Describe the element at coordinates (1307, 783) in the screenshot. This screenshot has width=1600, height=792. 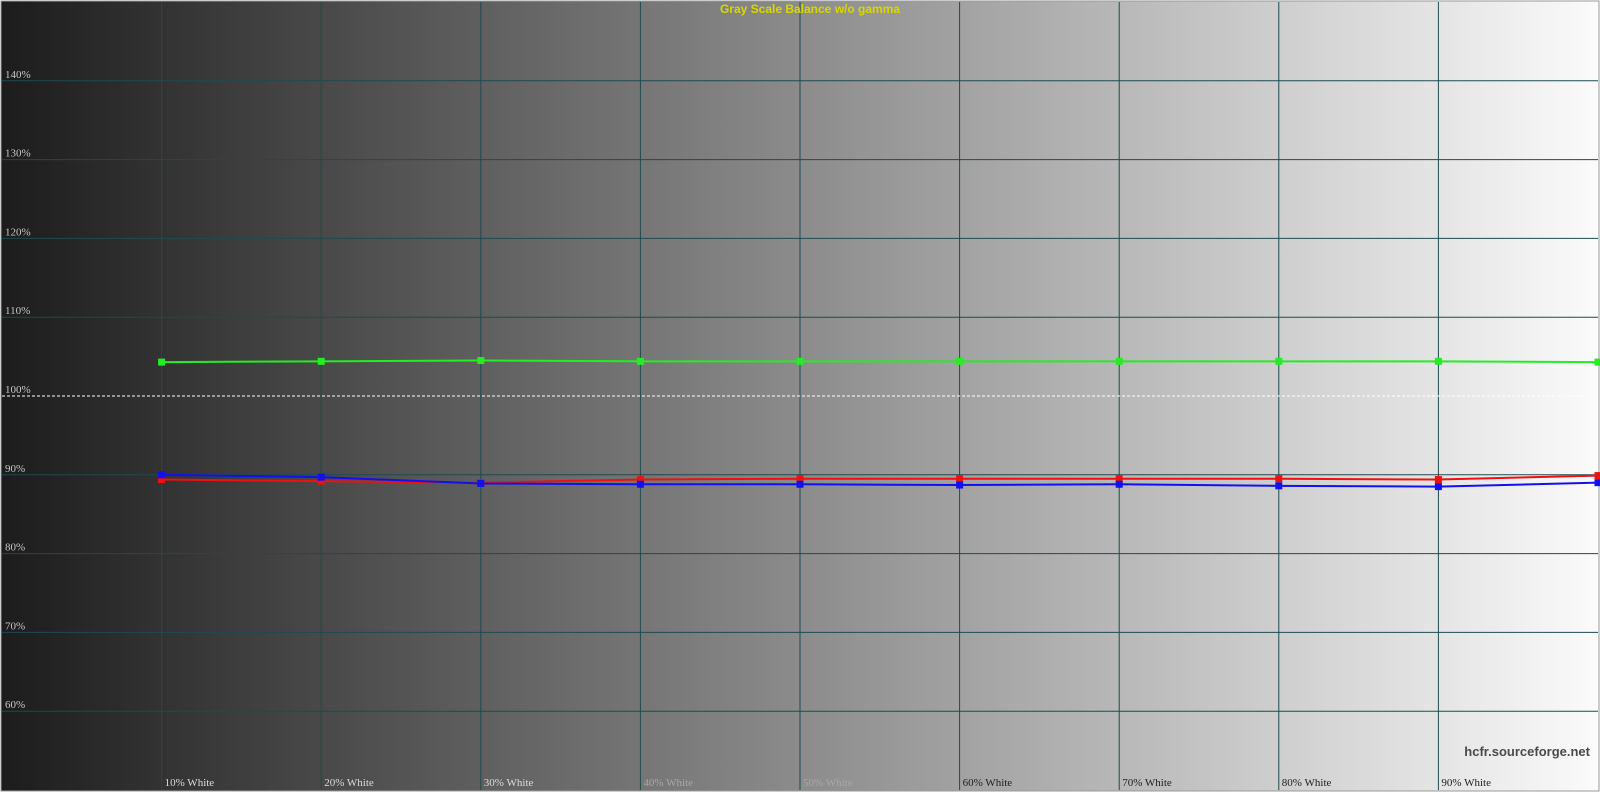
I see `x-tick-label: 80% White` at that location.